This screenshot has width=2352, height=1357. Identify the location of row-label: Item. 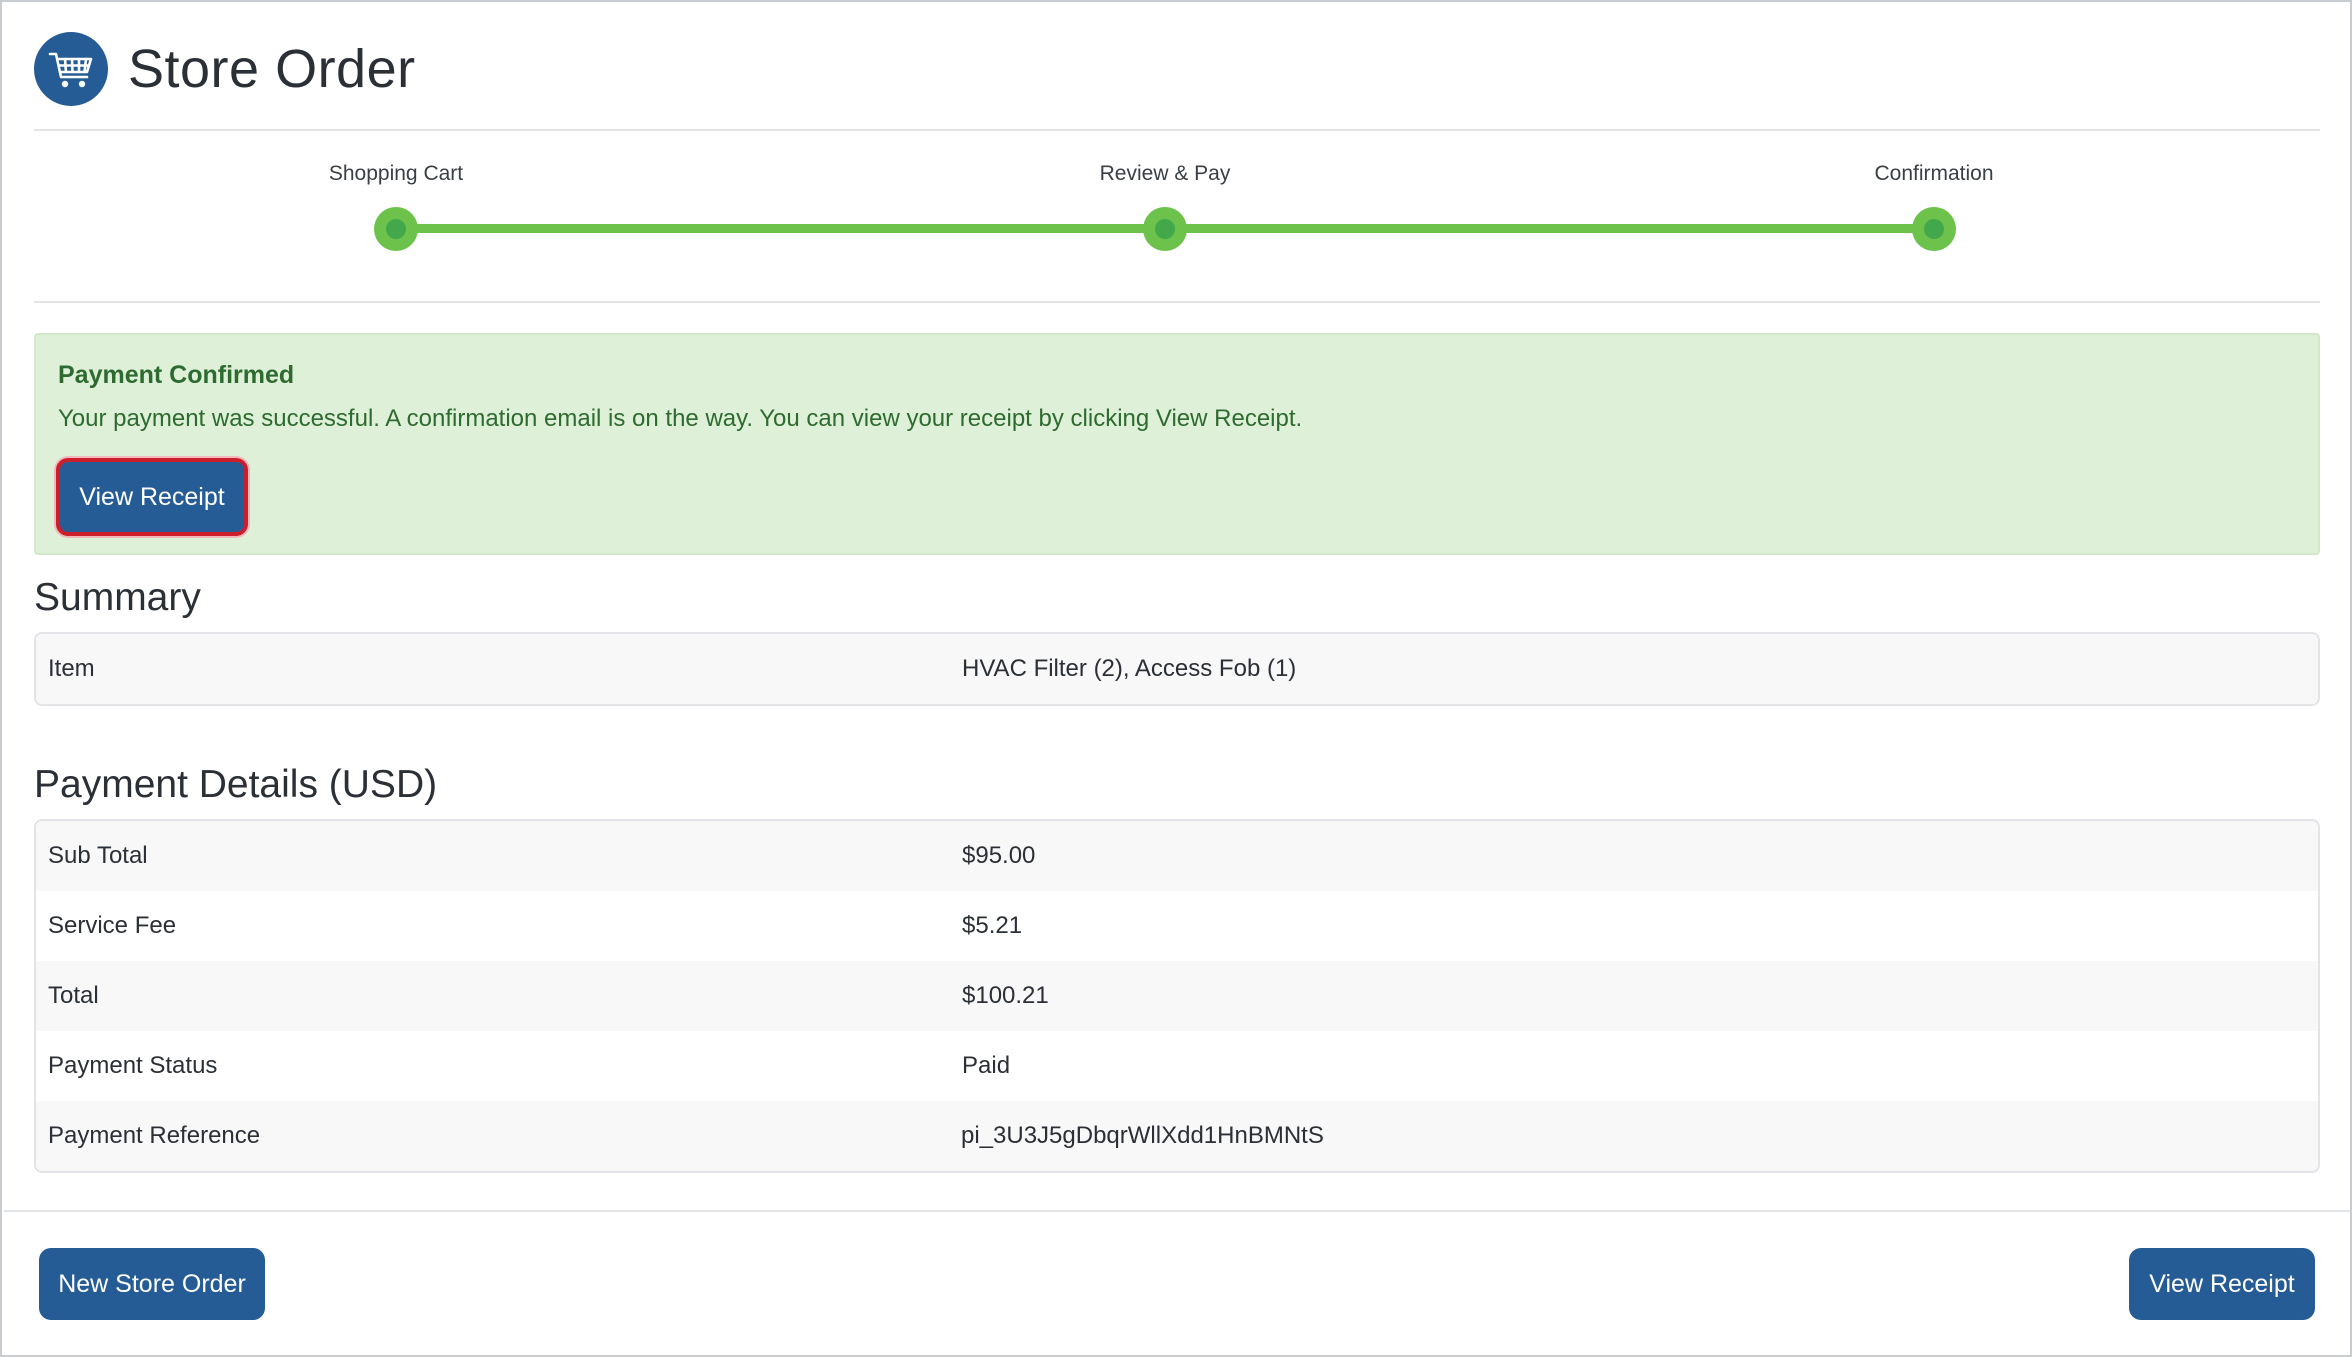
(71, 668).